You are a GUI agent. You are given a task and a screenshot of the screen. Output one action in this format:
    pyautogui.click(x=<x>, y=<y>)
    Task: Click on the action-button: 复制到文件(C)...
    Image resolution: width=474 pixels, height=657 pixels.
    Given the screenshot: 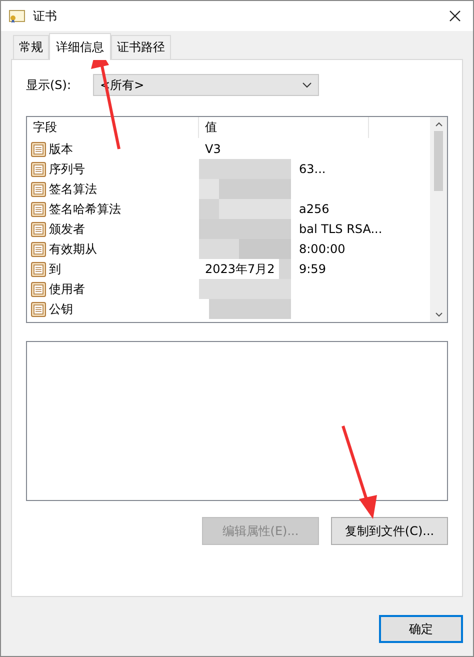 What is the action you would take?
    pyautogui.click(x=389, y=531)
    